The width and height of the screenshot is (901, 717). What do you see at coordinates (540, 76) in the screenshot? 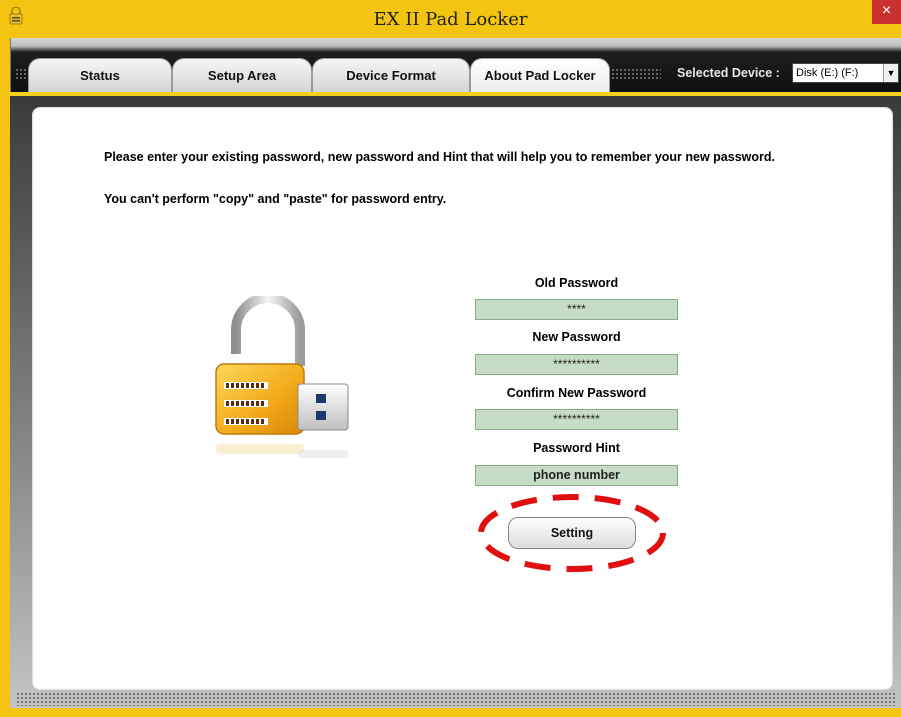
I see `tab-about-pad-locker: About Pad Locker` at bounding box center [540, 76].